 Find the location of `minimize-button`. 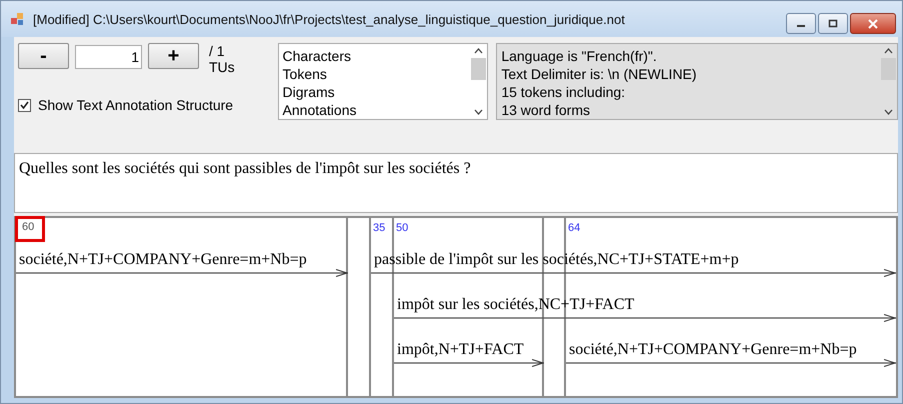

minimize-button is located at coordinates (801, 23).